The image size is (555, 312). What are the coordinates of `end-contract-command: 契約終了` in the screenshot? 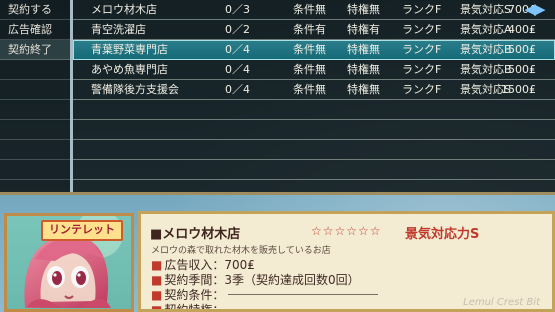 It's located at (35, 50).